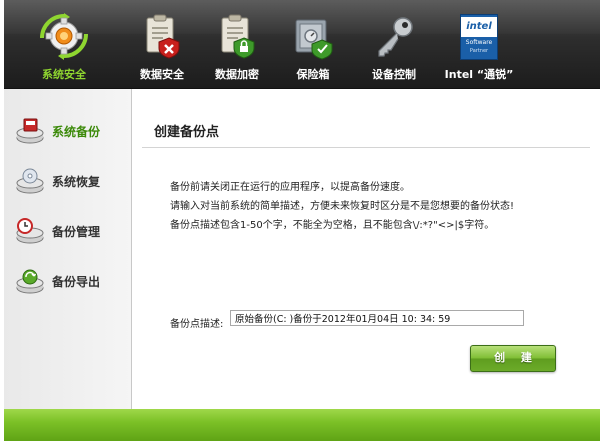 This screenshot has width=604, height=441. Describe the element at coordinates (238, 36) in the screenshot. I see `document-lock-icon` at that location.